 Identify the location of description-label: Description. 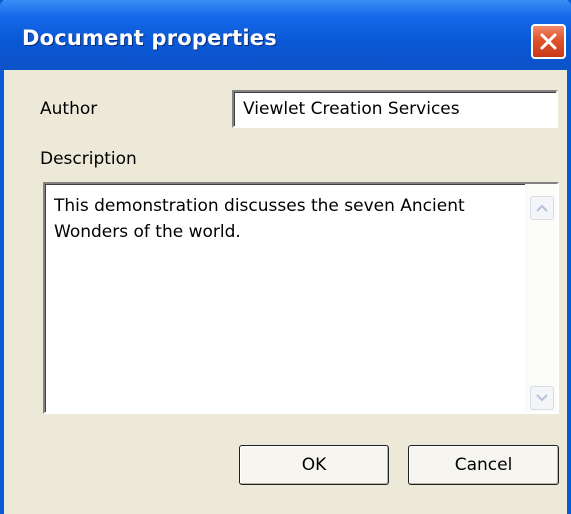
(88, 159).